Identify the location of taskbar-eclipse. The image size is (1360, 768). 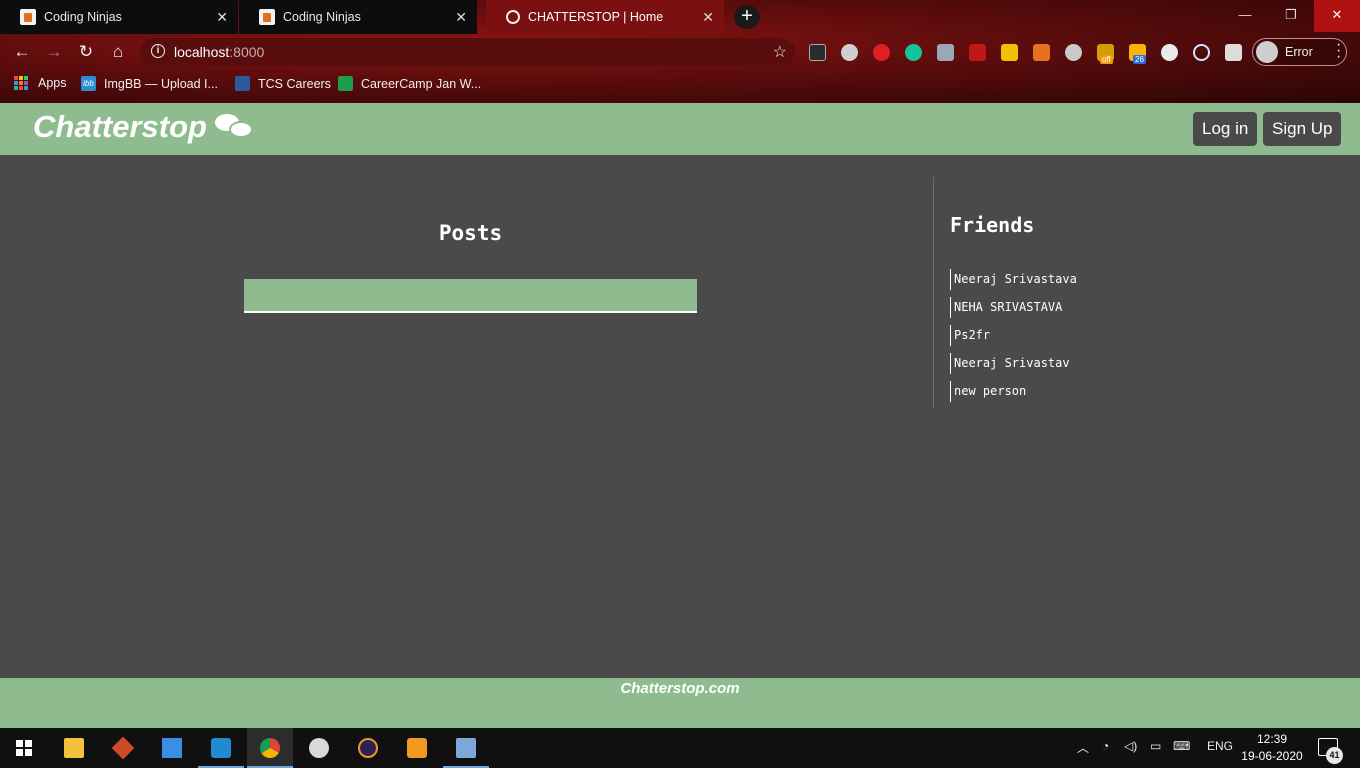
(368, 748).